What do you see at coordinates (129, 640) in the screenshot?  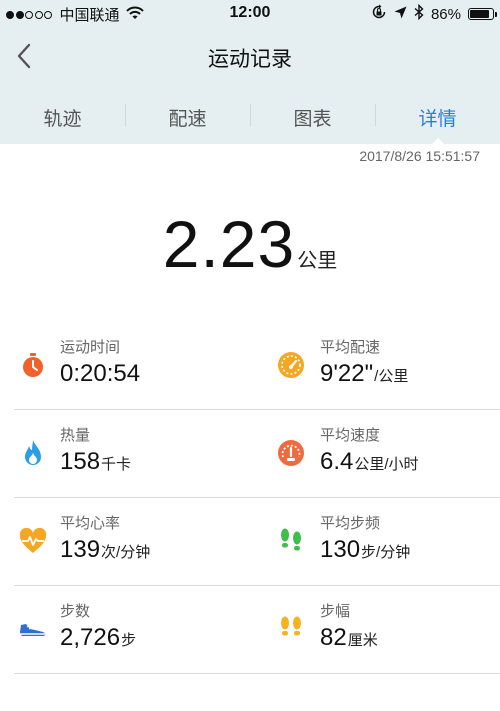 I see `stat-steps-unit: 步` at bounding box center [129, 640].